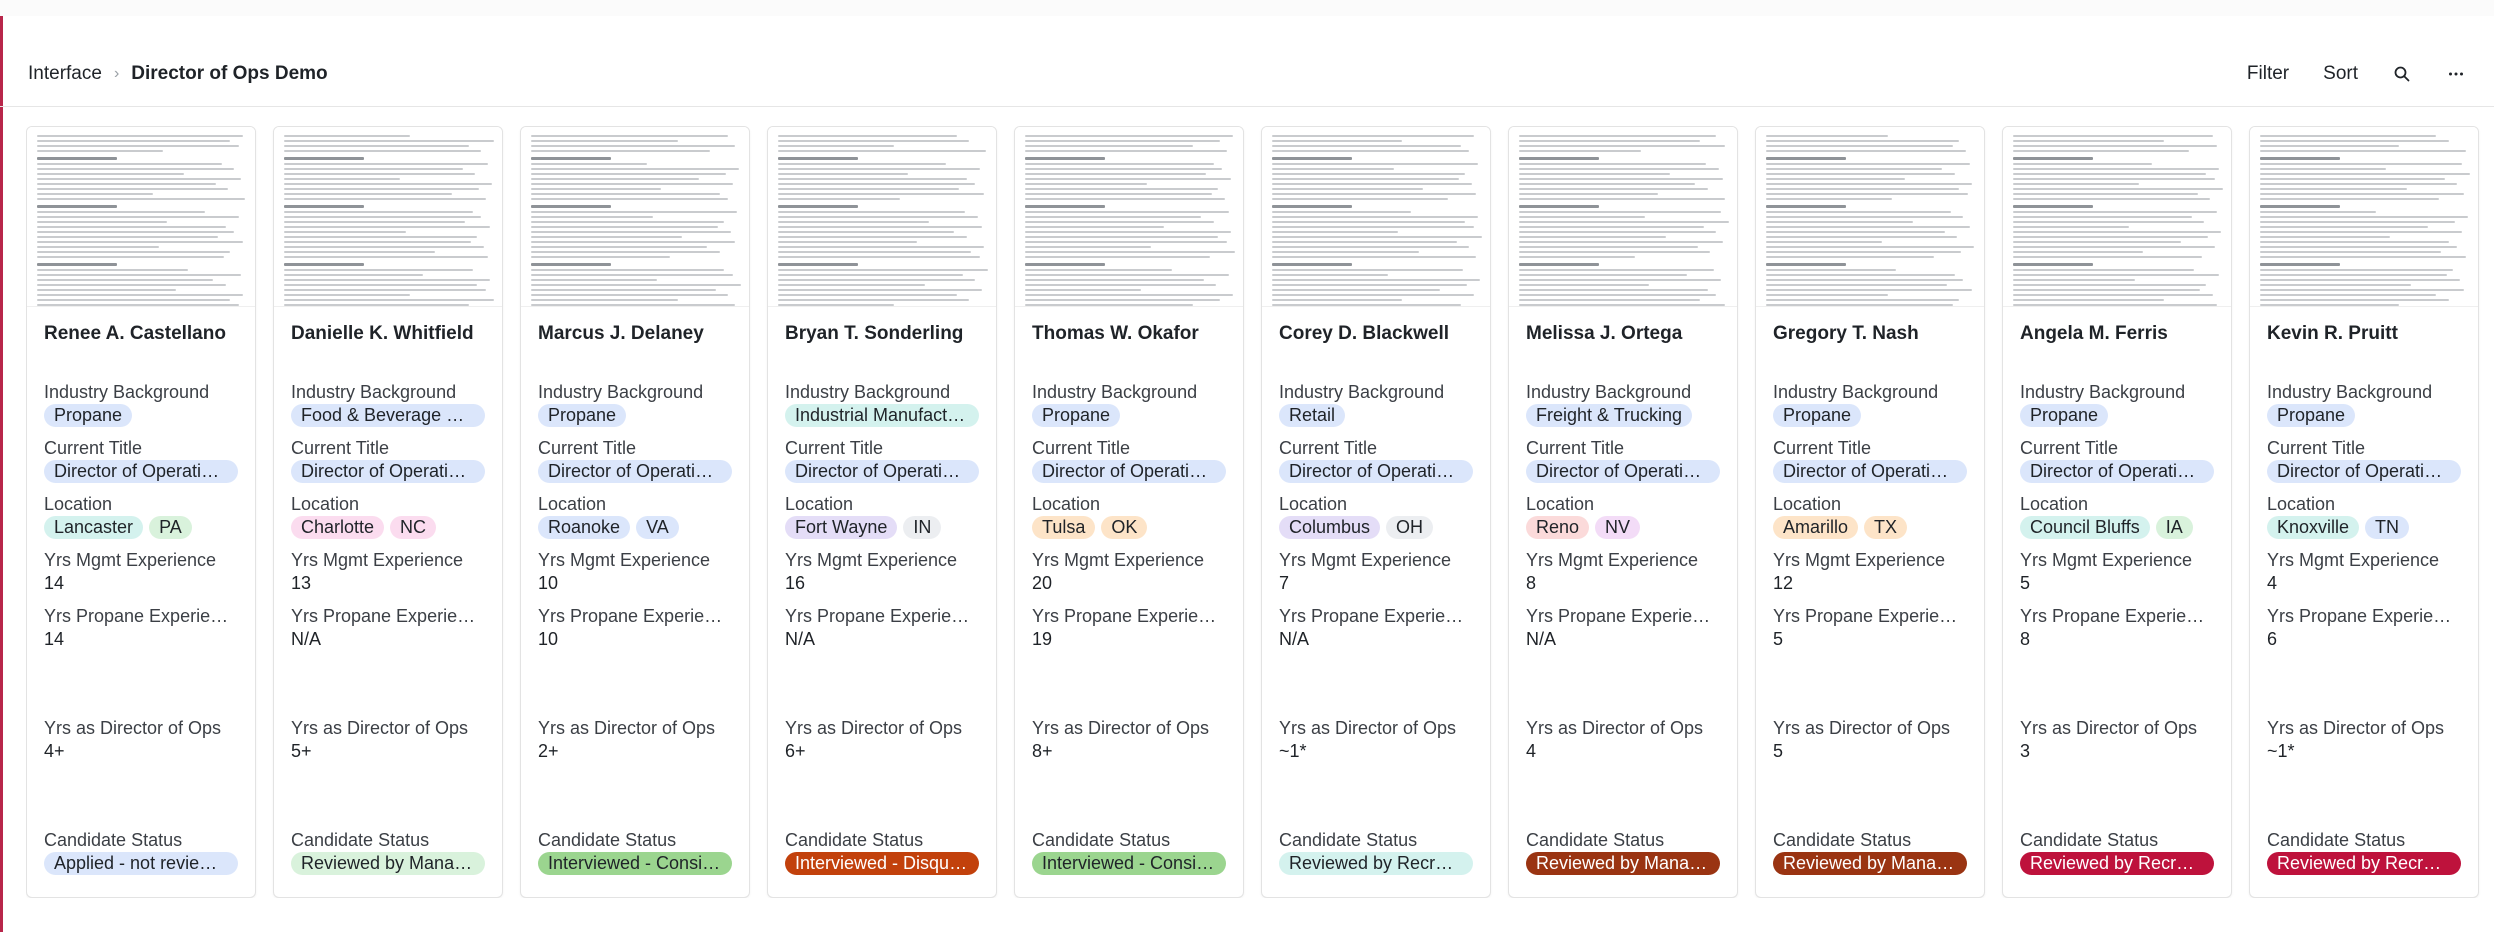  Describe the element at coordinates (1115, 333) in the screenshot. I see `candidate-name: Thomas W. Okafor` at that location.